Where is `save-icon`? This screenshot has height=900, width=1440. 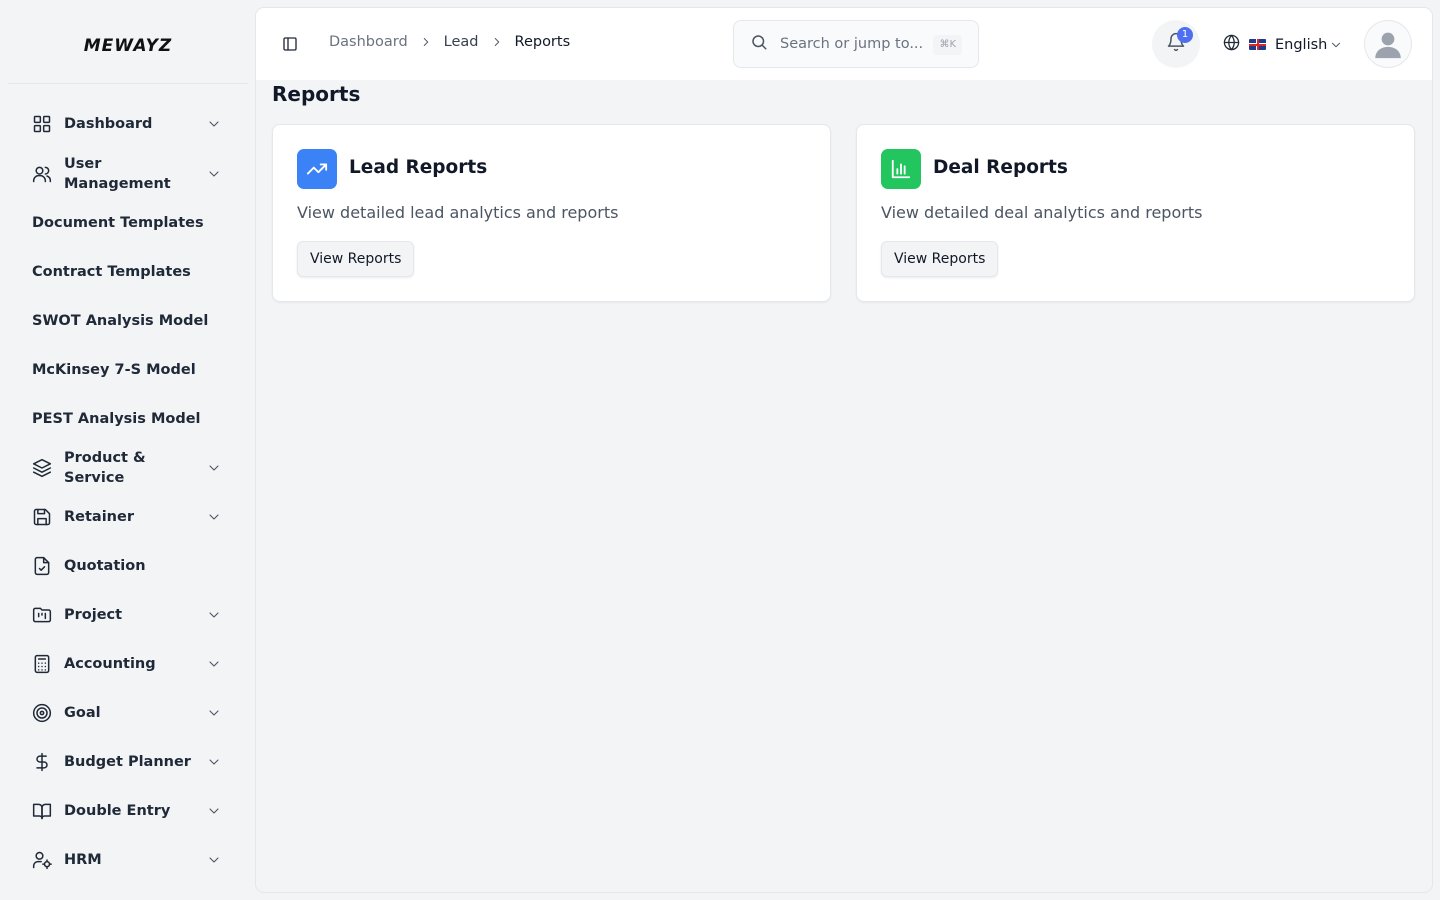
save-icon is located at coordinates (42, 517).